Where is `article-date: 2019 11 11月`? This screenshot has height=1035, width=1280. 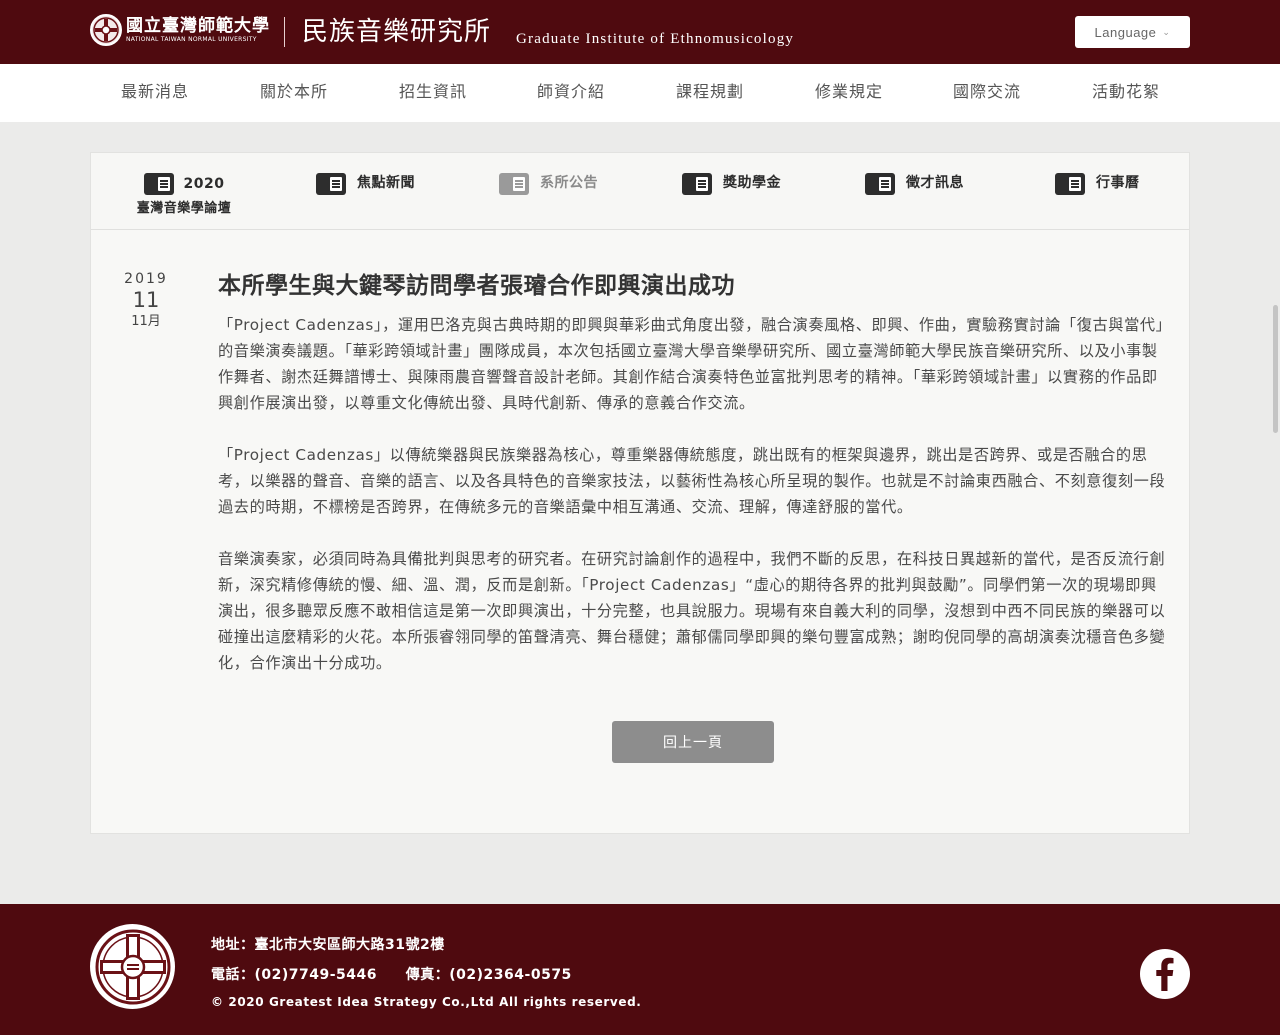
article-date: 2019 11 11月 is located at coordinates (146, 301).